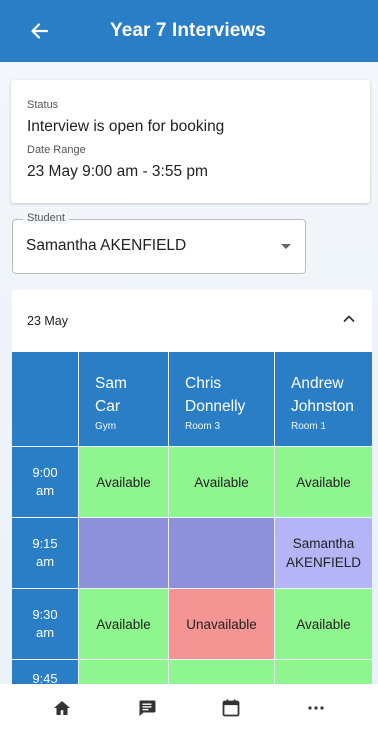 The image size is (378, 731). Describe the element at coordinates (323, 543) in the screenshot. I see `slot-text: Samantha` at that location.